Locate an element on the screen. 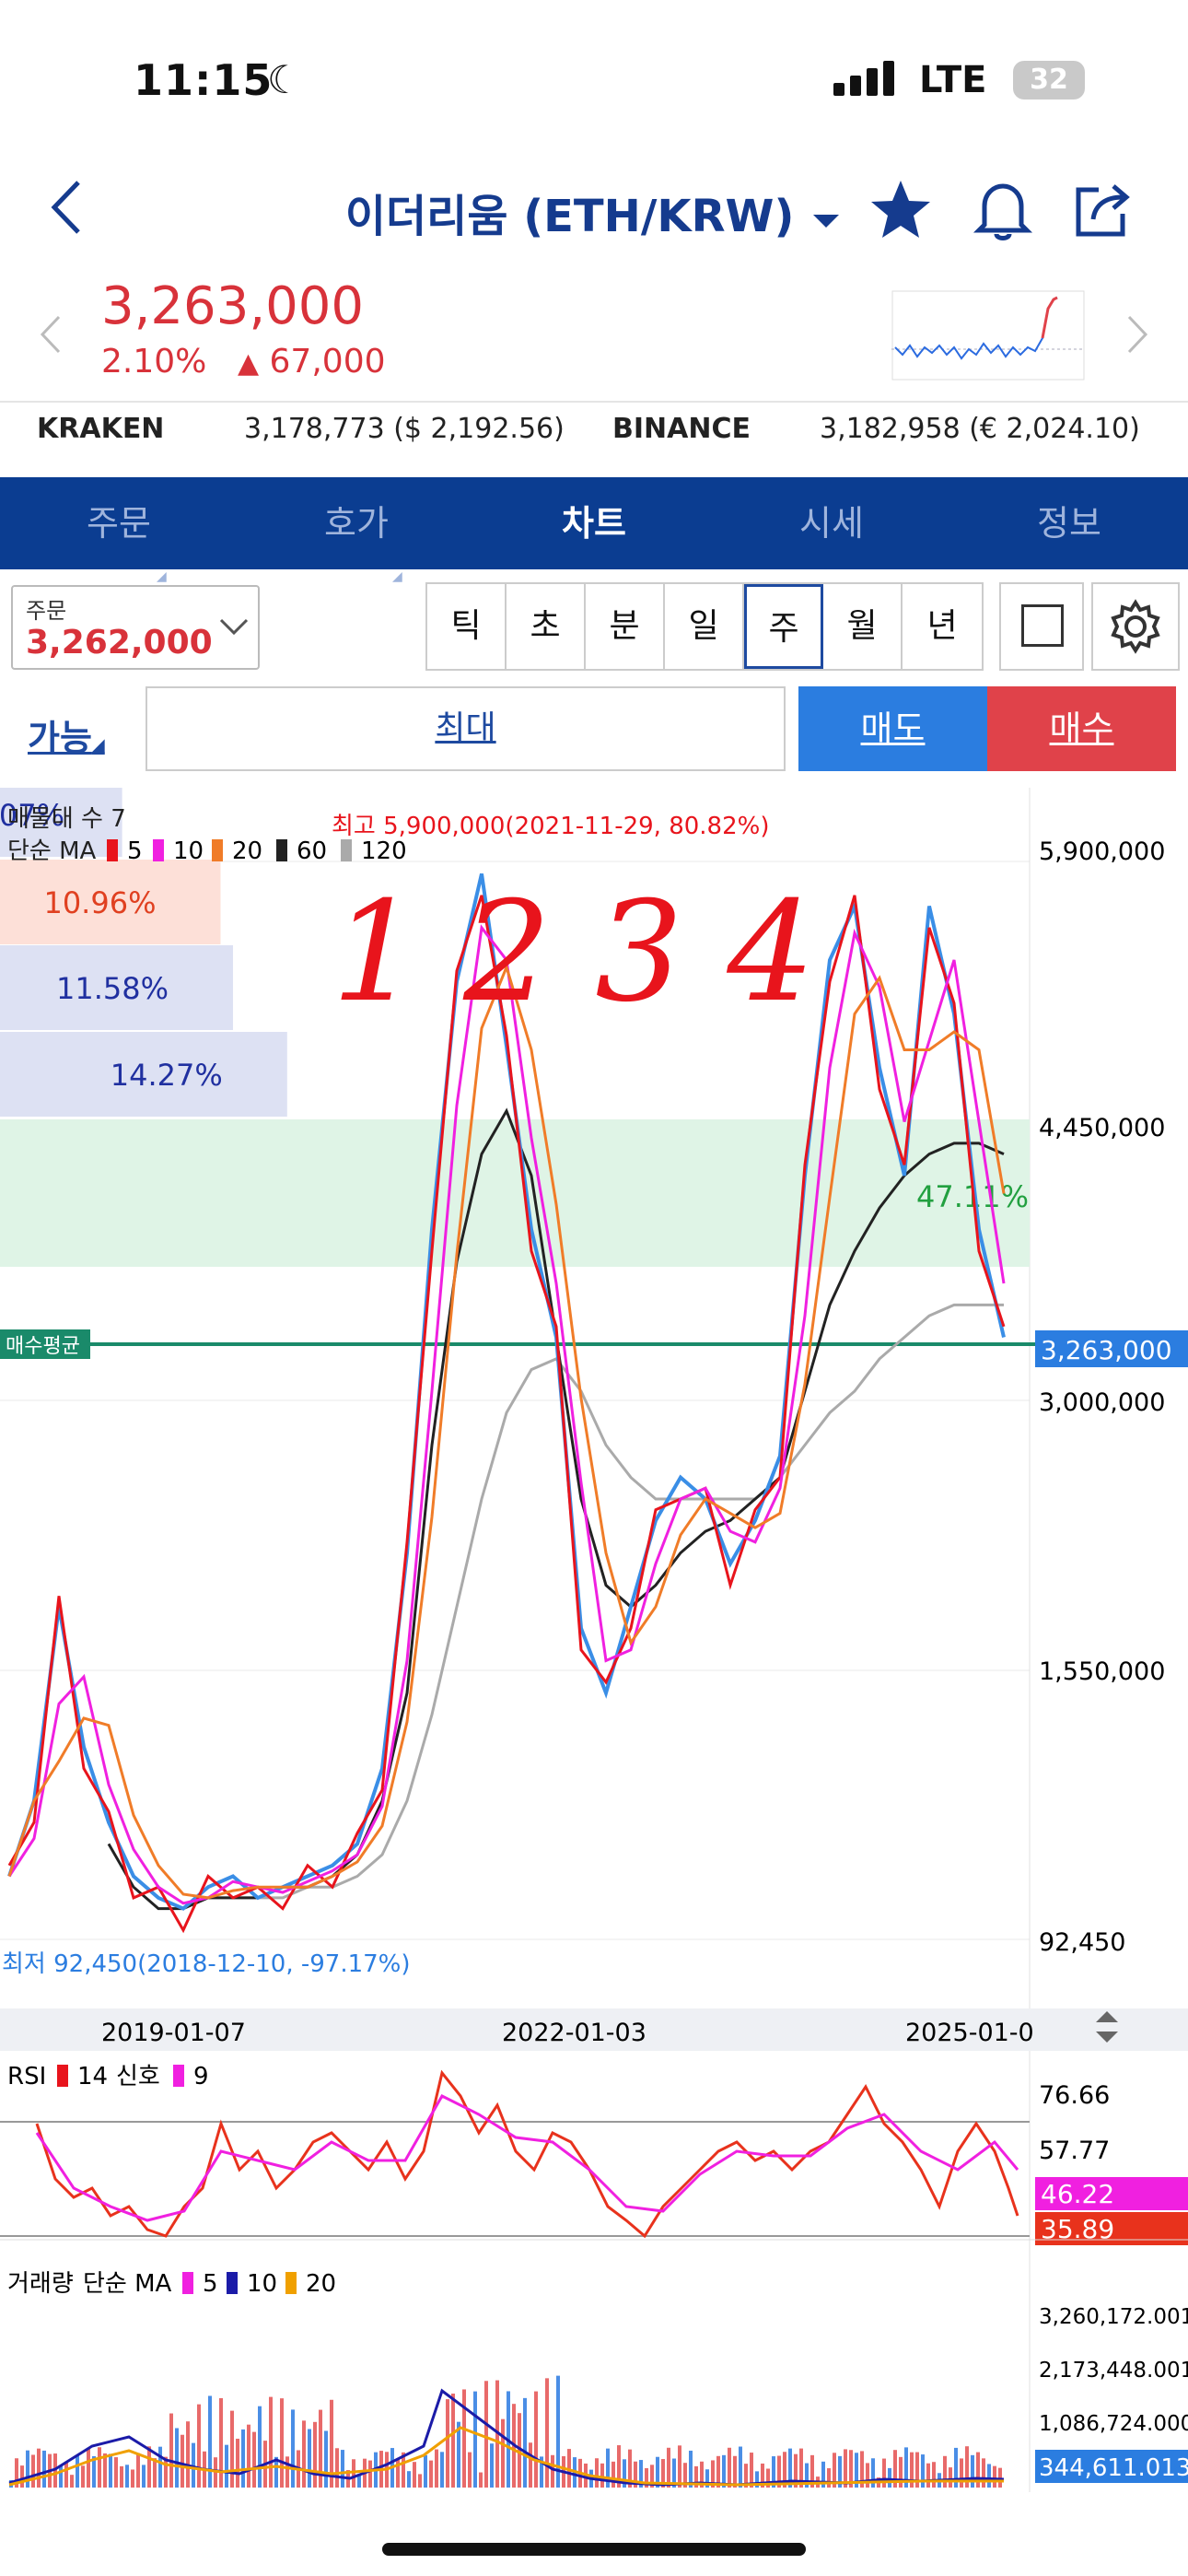 This screenshot has width=1188, height=2576. square-icon is located at coordinates (1042, 625).